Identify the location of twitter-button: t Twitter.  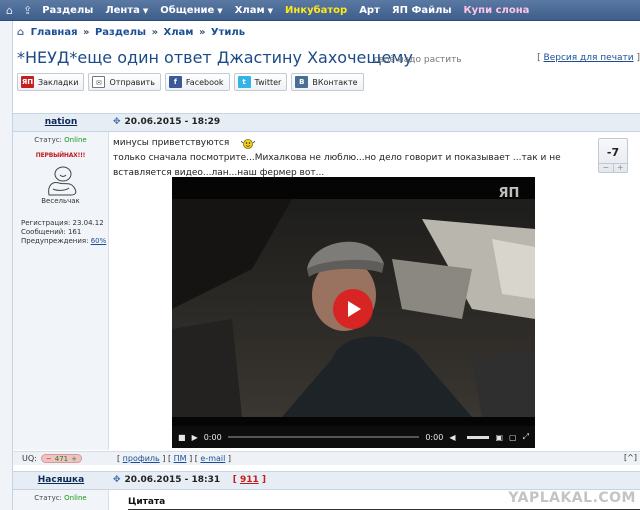
(260, 82).